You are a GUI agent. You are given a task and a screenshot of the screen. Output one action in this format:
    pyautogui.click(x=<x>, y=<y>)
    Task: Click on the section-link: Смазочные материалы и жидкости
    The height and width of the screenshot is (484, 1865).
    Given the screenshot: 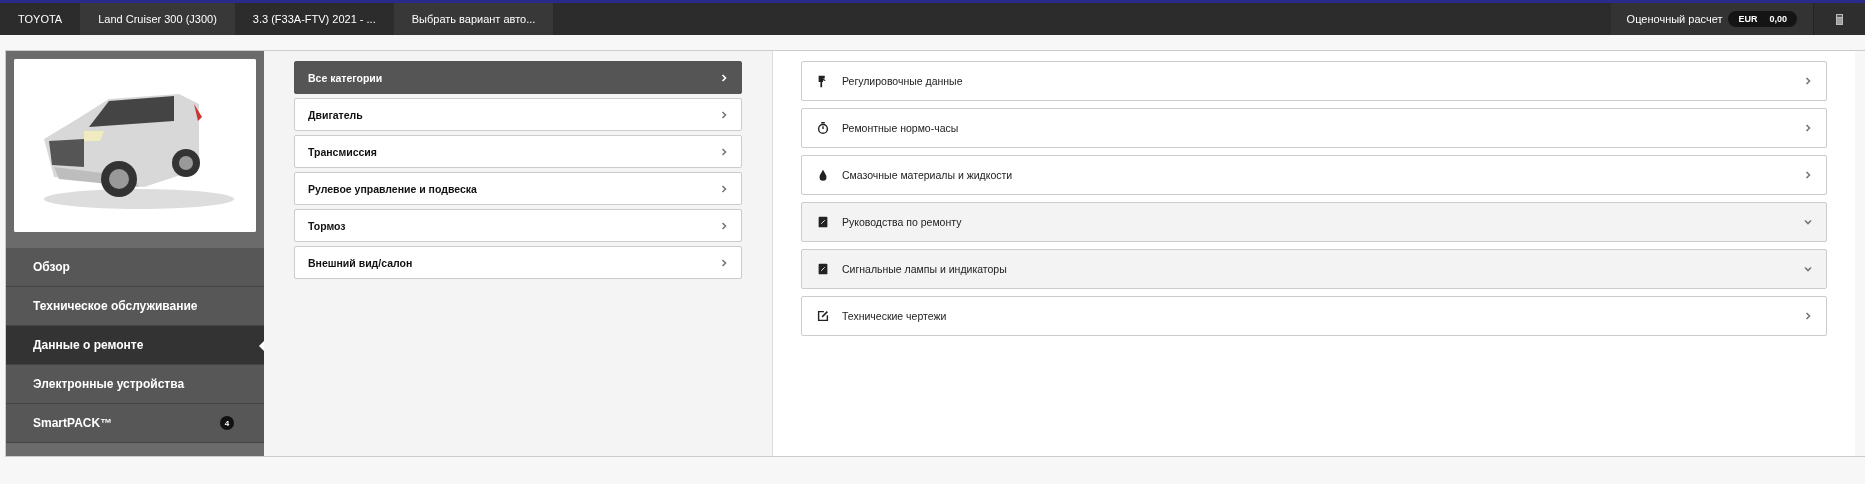 What is the action you would take?
    pyautogui.click(x=1314, y=175)
    